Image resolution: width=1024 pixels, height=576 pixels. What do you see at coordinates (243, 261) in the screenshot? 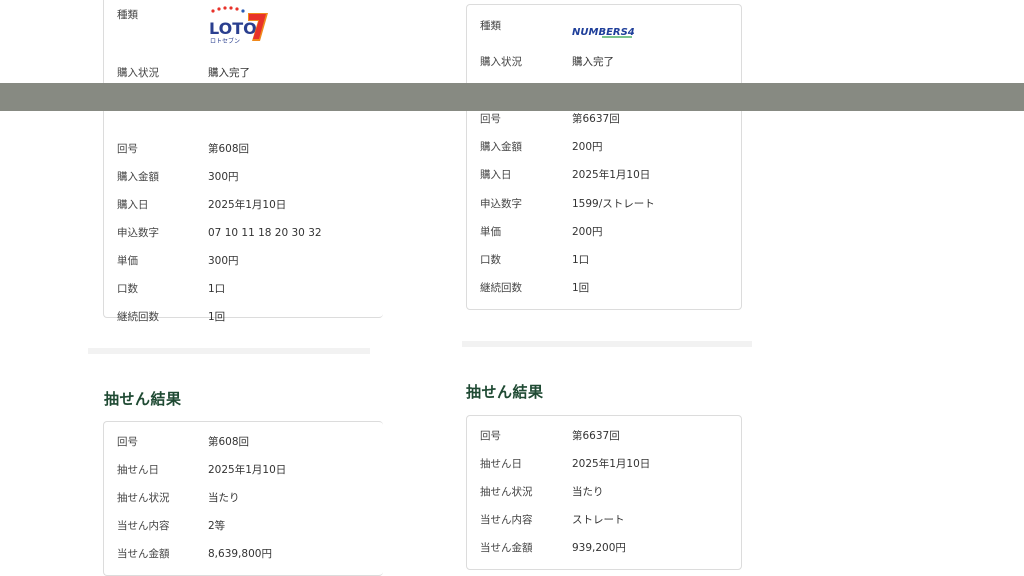
I see `detail-row: 単価 300円` at bounding box center [243, 261].